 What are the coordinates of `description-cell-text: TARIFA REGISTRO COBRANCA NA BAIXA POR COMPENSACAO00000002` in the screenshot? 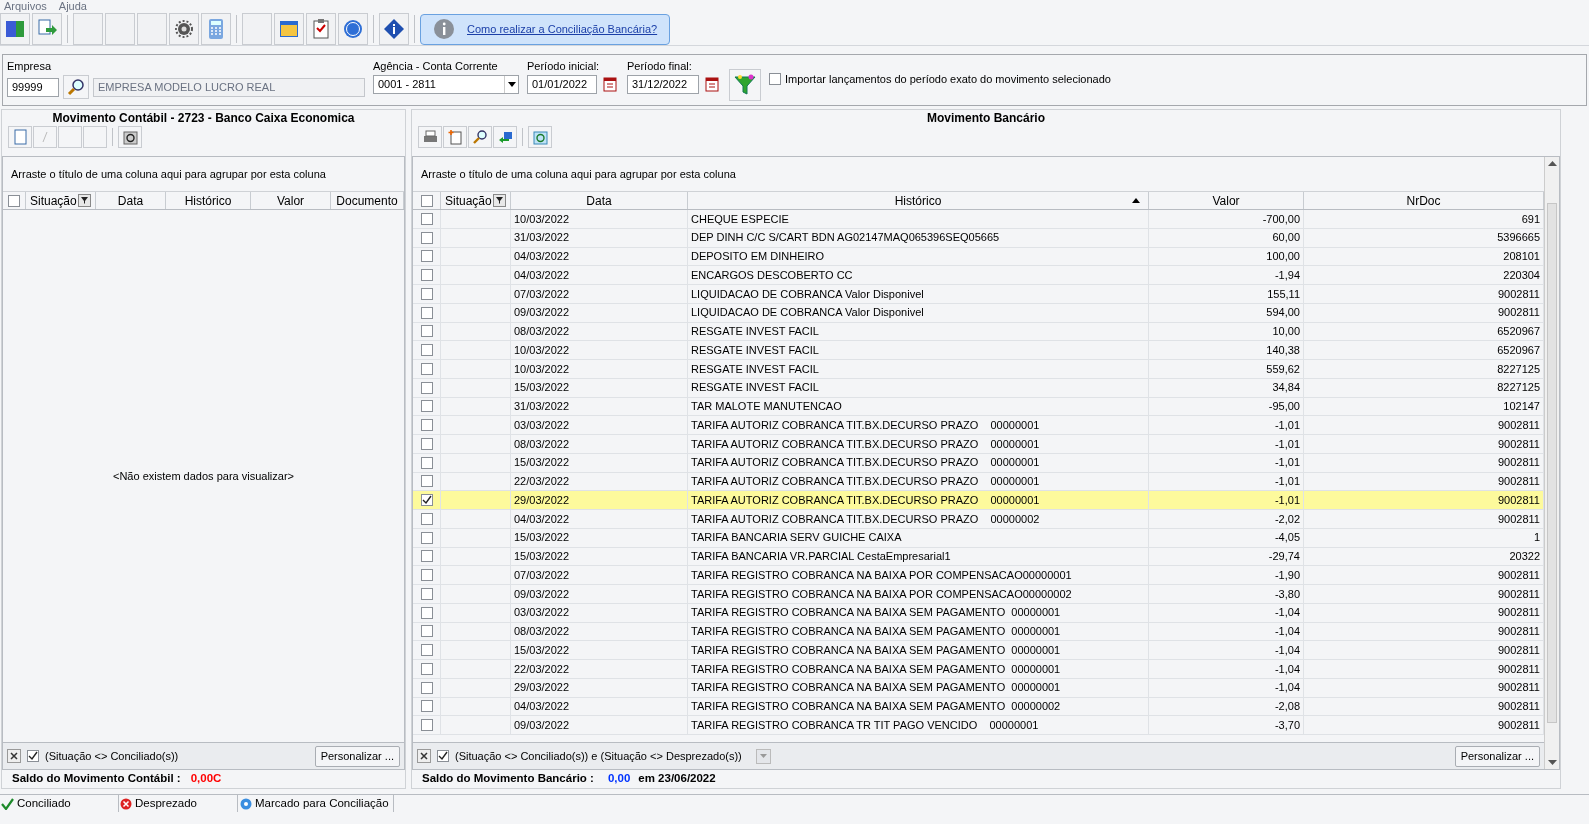 It's located at (881, 594).